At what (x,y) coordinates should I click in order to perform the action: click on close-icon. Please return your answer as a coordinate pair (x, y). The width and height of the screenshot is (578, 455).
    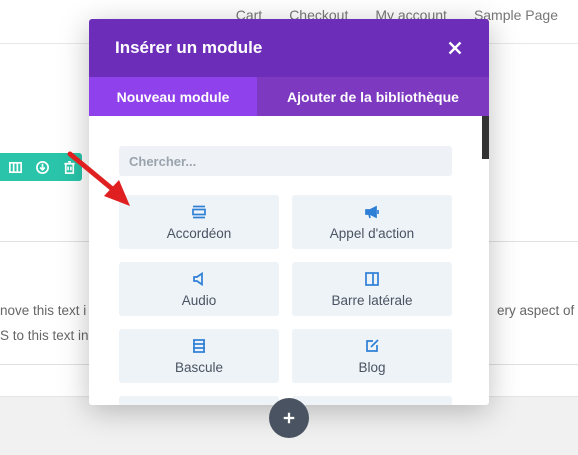
    Looking at the image, I should click on (455, 48).